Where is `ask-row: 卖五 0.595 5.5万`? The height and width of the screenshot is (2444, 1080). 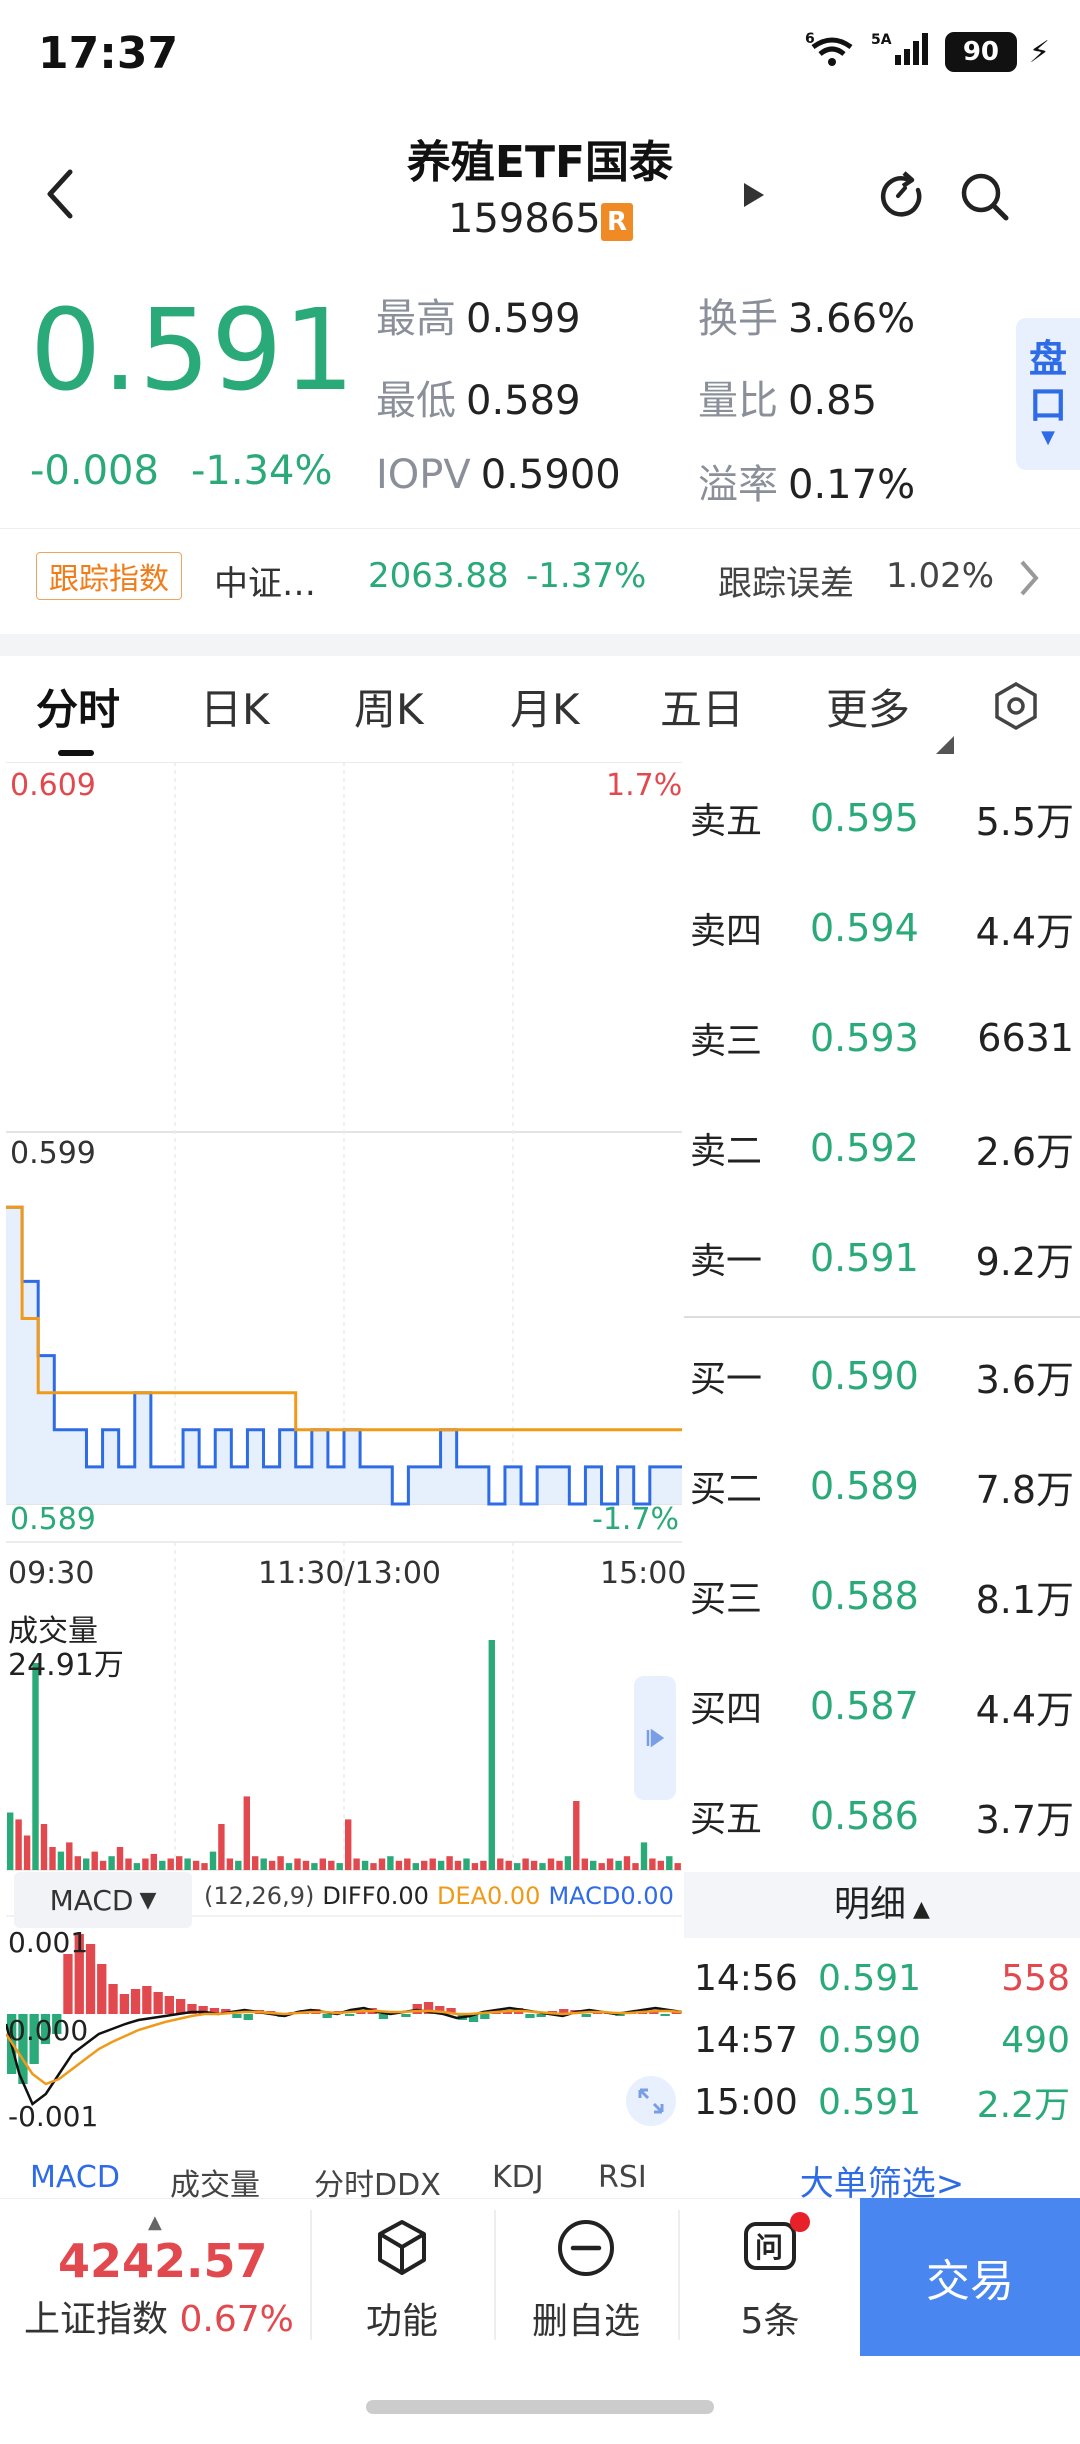 ask-row: 卖五 0.595 5.5万 is located at coordinates (882, 818).